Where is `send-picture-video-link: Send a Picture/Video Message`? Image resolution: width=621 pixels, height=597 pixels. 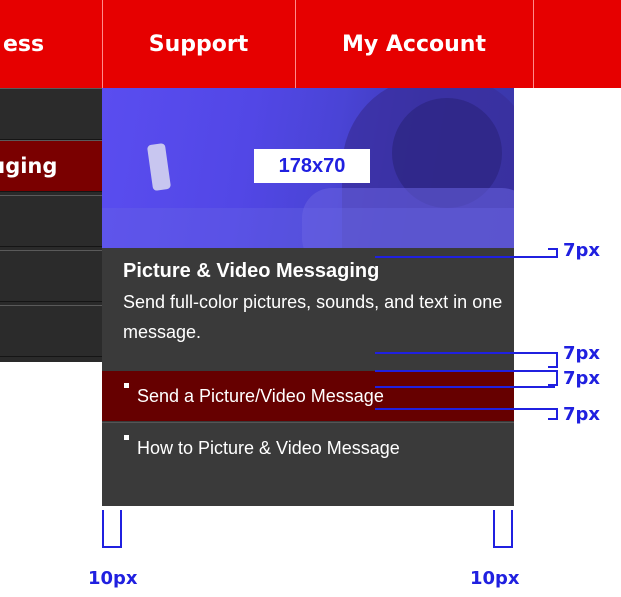
send-picture-video-link: Send a Picture/Video Message is located at coordinates (308, 396).